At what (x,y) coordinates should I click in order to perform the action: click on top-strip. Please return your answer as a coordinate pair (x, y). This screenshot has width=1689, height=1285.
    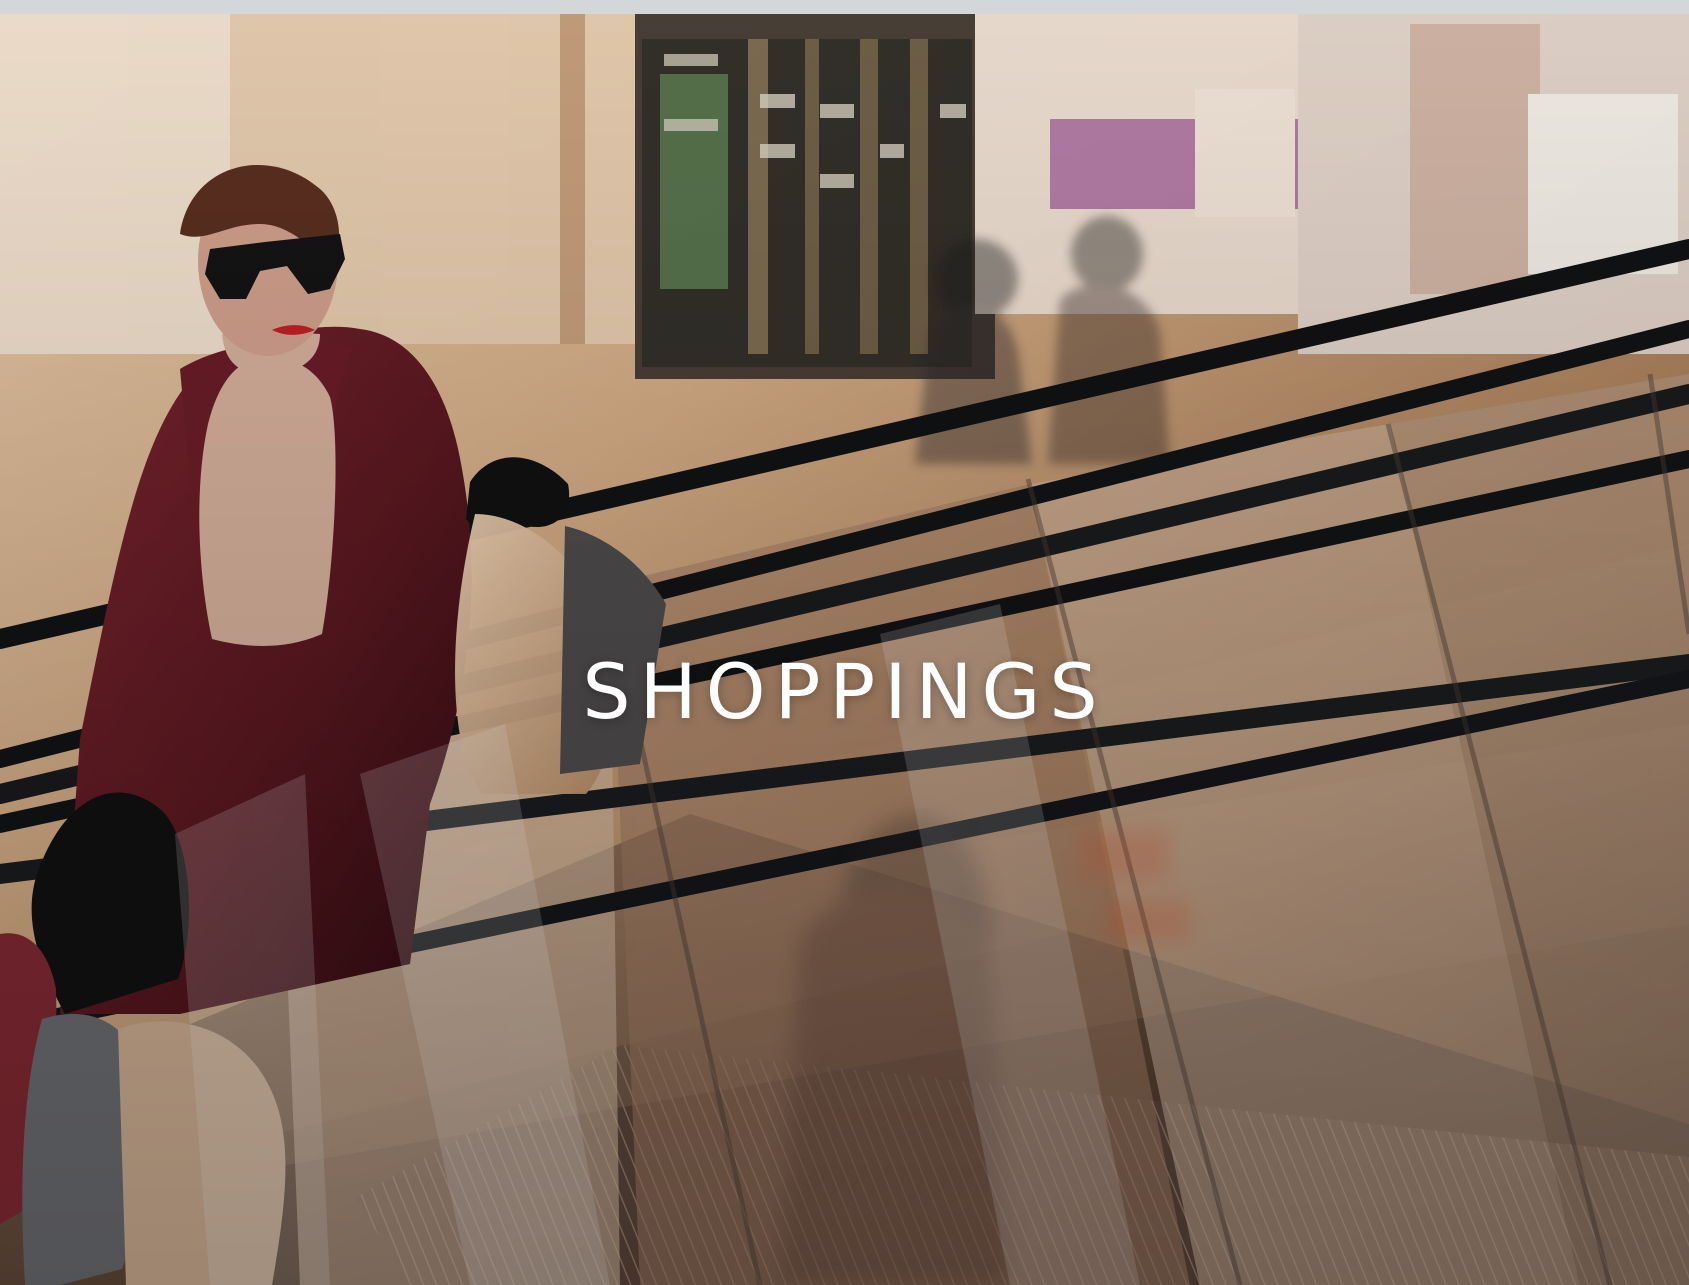
    Looking at the image, I should click on (844, 7).